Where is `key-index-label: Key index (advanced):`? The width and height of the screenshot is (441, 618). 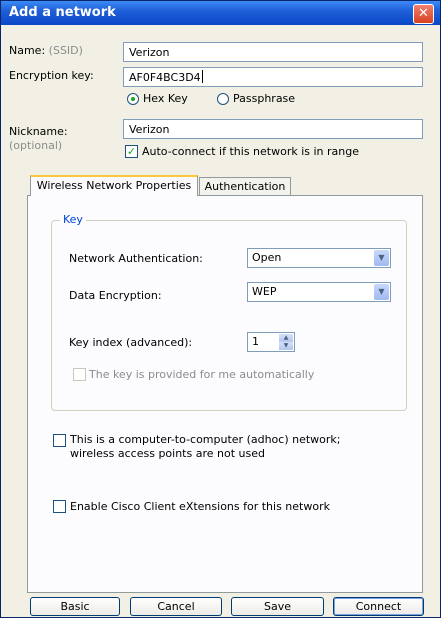
key-index-label: Key index (advanced): is located at coordinates (131, 342).